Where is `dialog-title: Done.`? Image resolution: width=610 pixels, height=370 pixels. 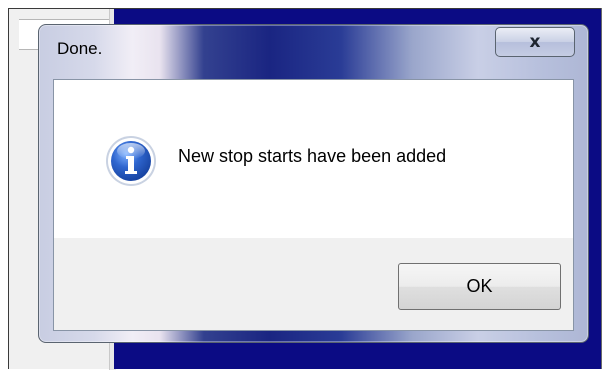 dialog-title: Done. is located at coordinates (80, 48).